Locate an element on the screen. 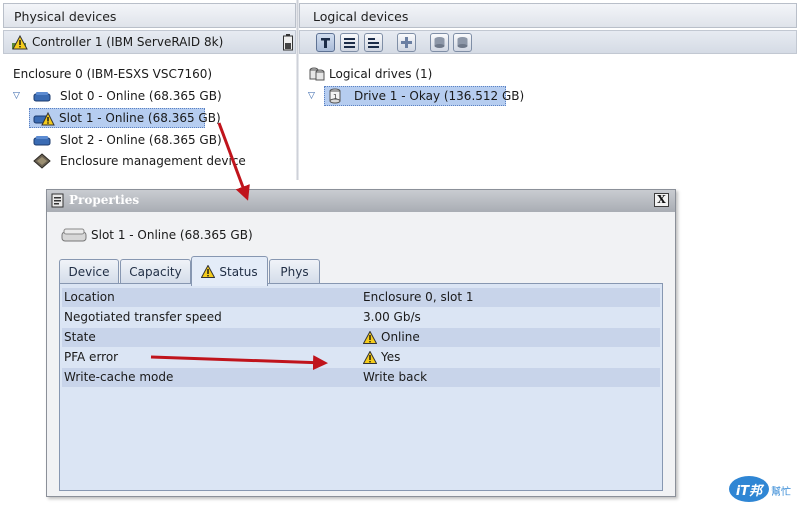 The image size is (800, 509). chip-icon is located at coordinates (42, 162).